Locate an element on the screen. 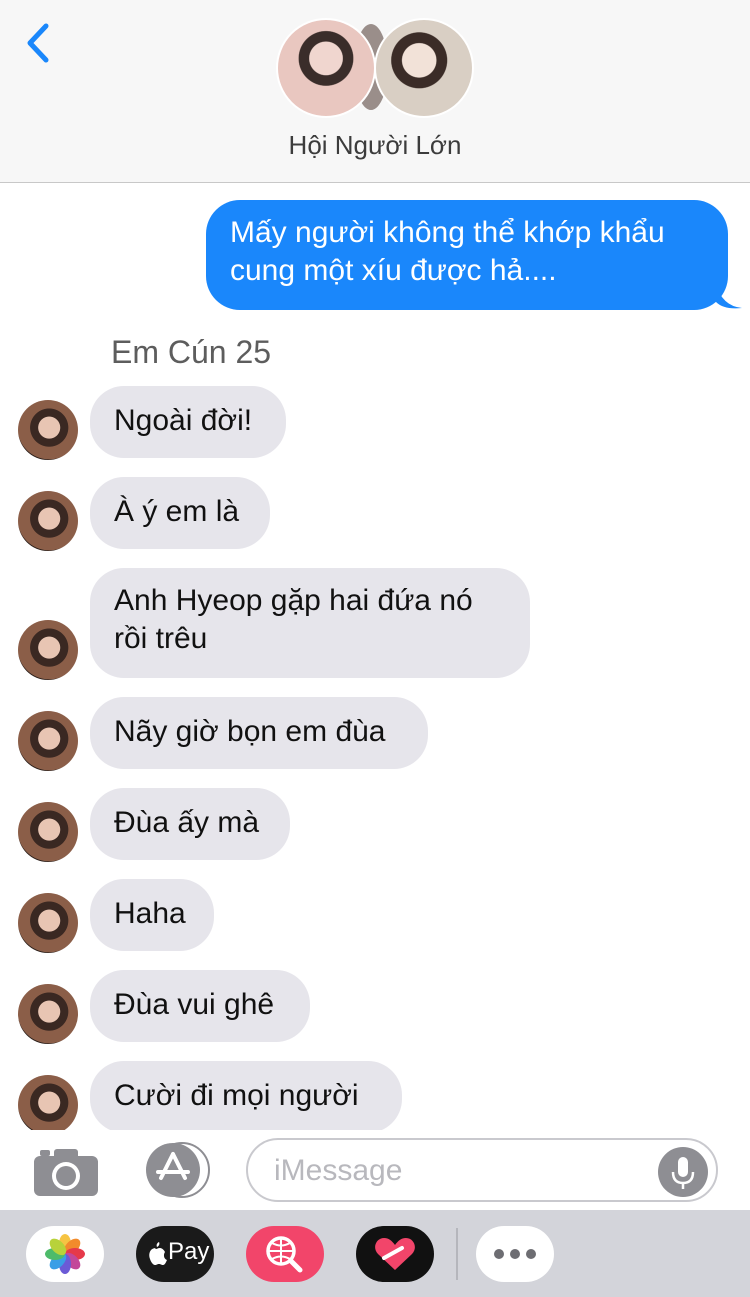 The height and width of the screenshot is (1297, 750). composer-bar: iMessage is located at coordinates (375, 1170).